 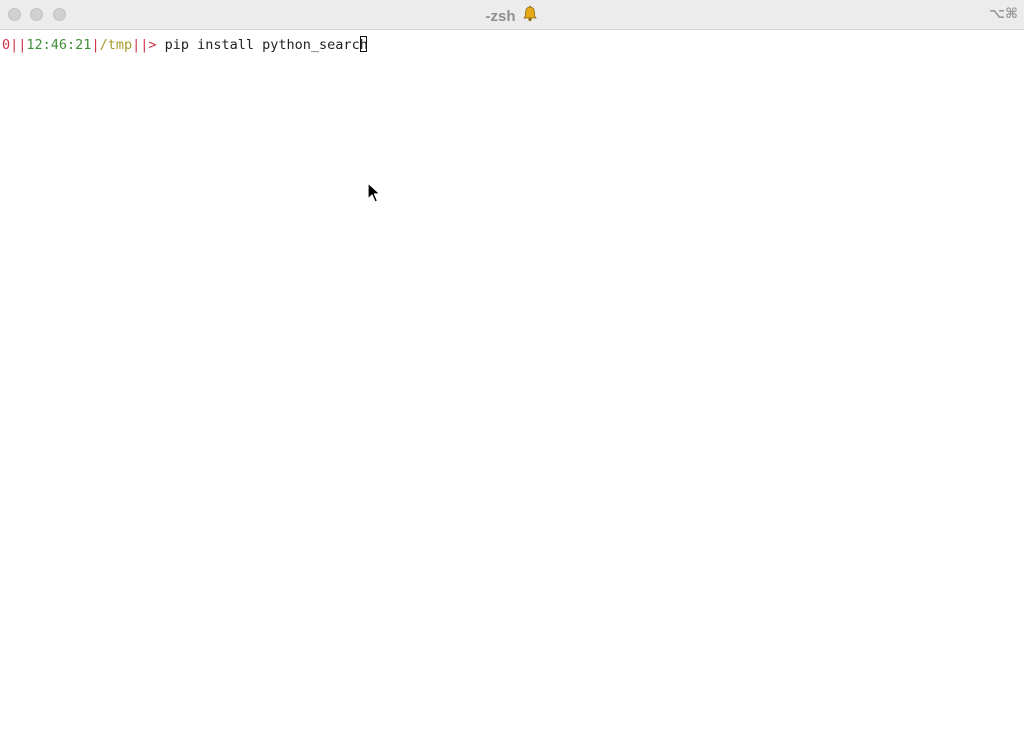 I want to click on window-title: -zsh, so click(x=512, y=16).